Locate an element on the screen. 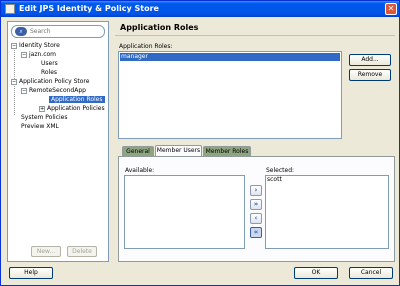 Image resolution: width=400 pixels, height=286 pixels. tree-item-label: Application Policy Store is located at coordinates (54, 81).